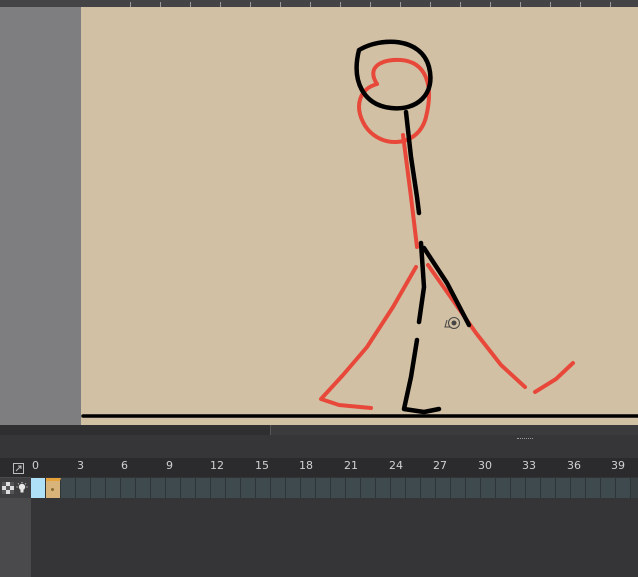 The image size is (638, 577). What do you see at coordinates (262, 465) in the screenshot?
I see `frame-number: 15` at bounding box center [262, 465].